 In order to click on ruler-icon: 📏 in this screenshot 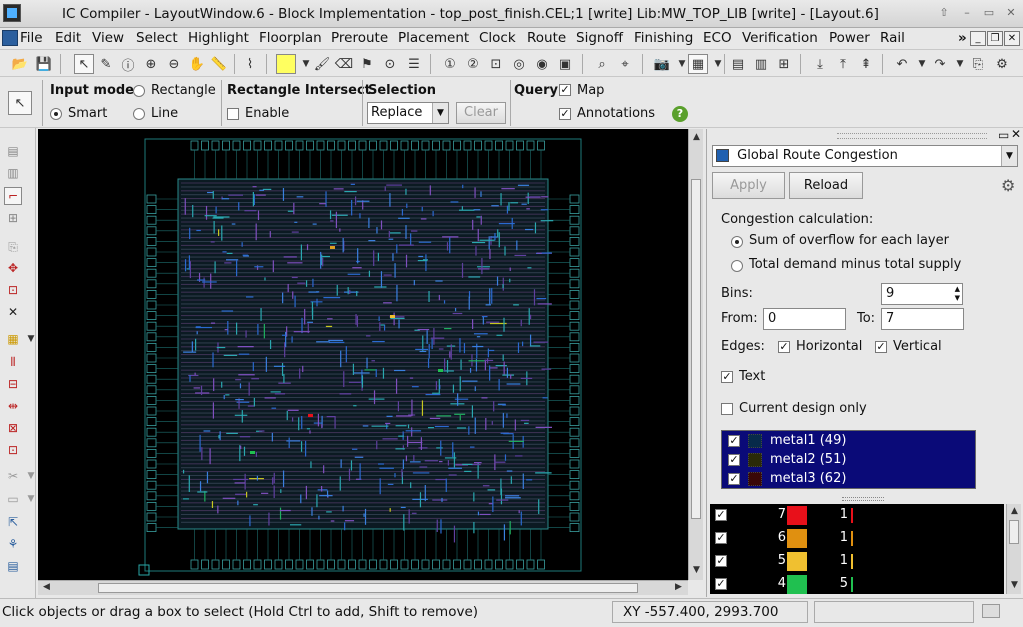, I will do `click(219, 64)`.